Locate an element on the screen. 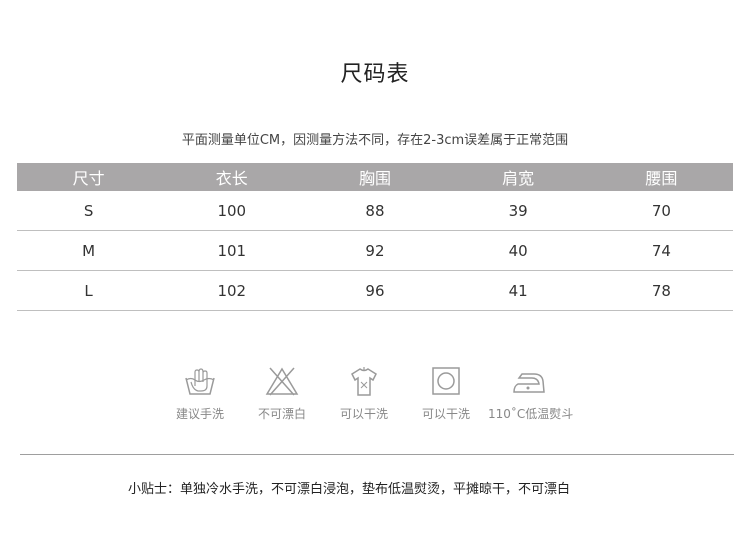 The image size is (750, 551). cell-size: L is located at coordinates (89, 290).